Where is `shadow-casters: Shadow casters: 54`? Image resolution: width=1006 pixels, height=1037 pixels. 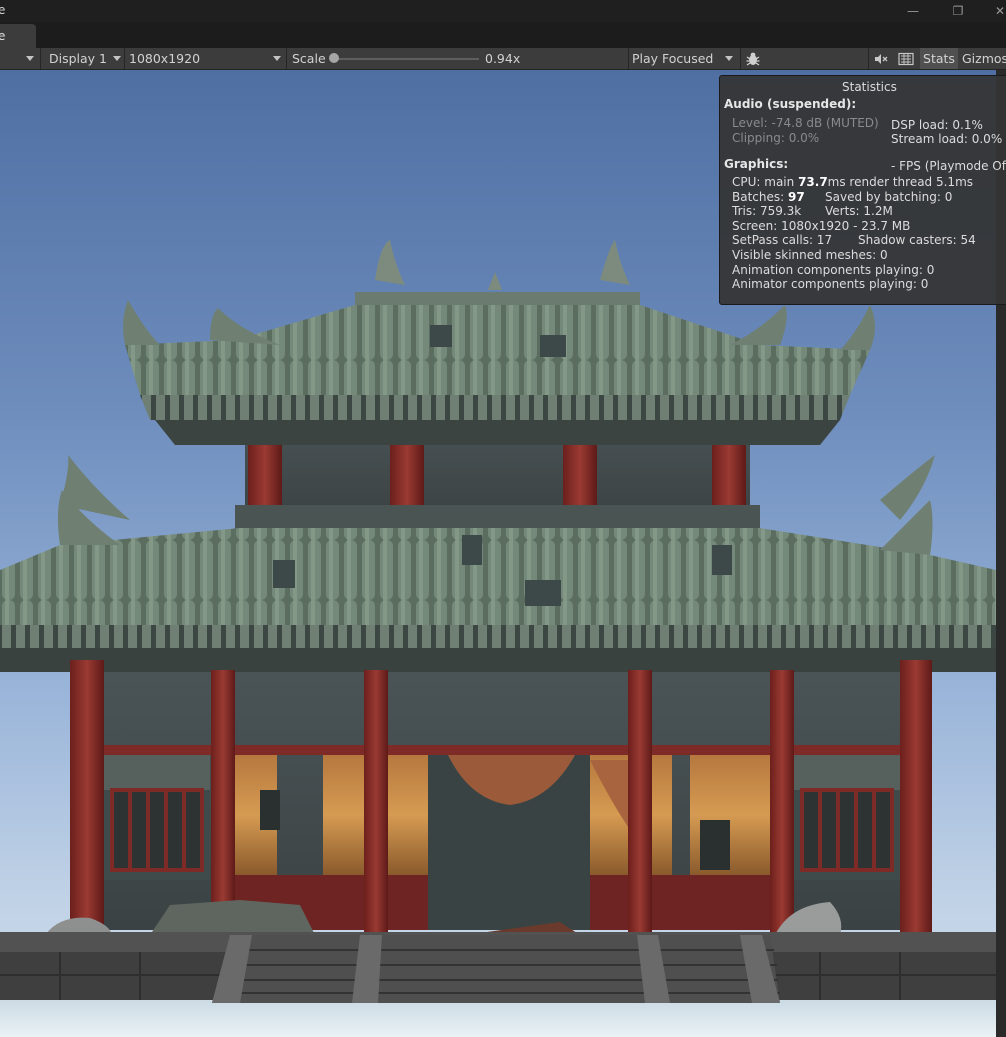
shadow-casters: Shadow casters: 54 is located at coordinates (917, 240).